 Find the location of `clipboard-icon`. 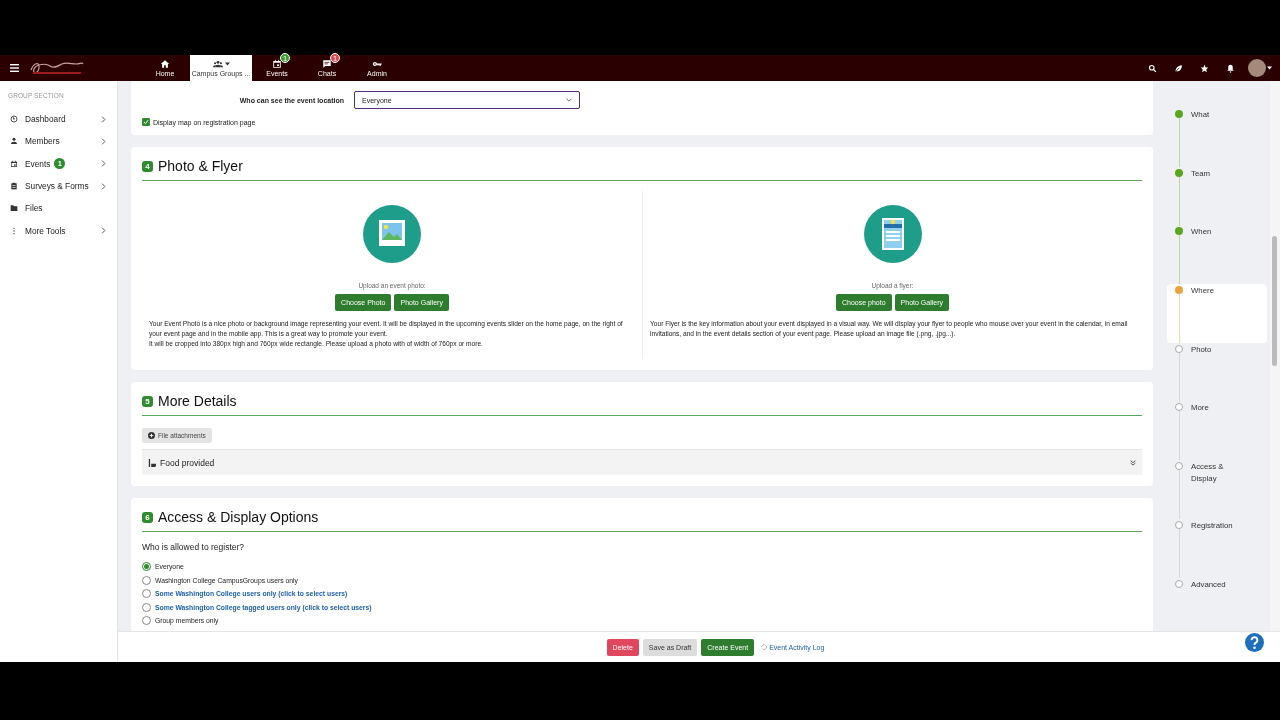

clipboard-icon is located at coordinates (14, 186).